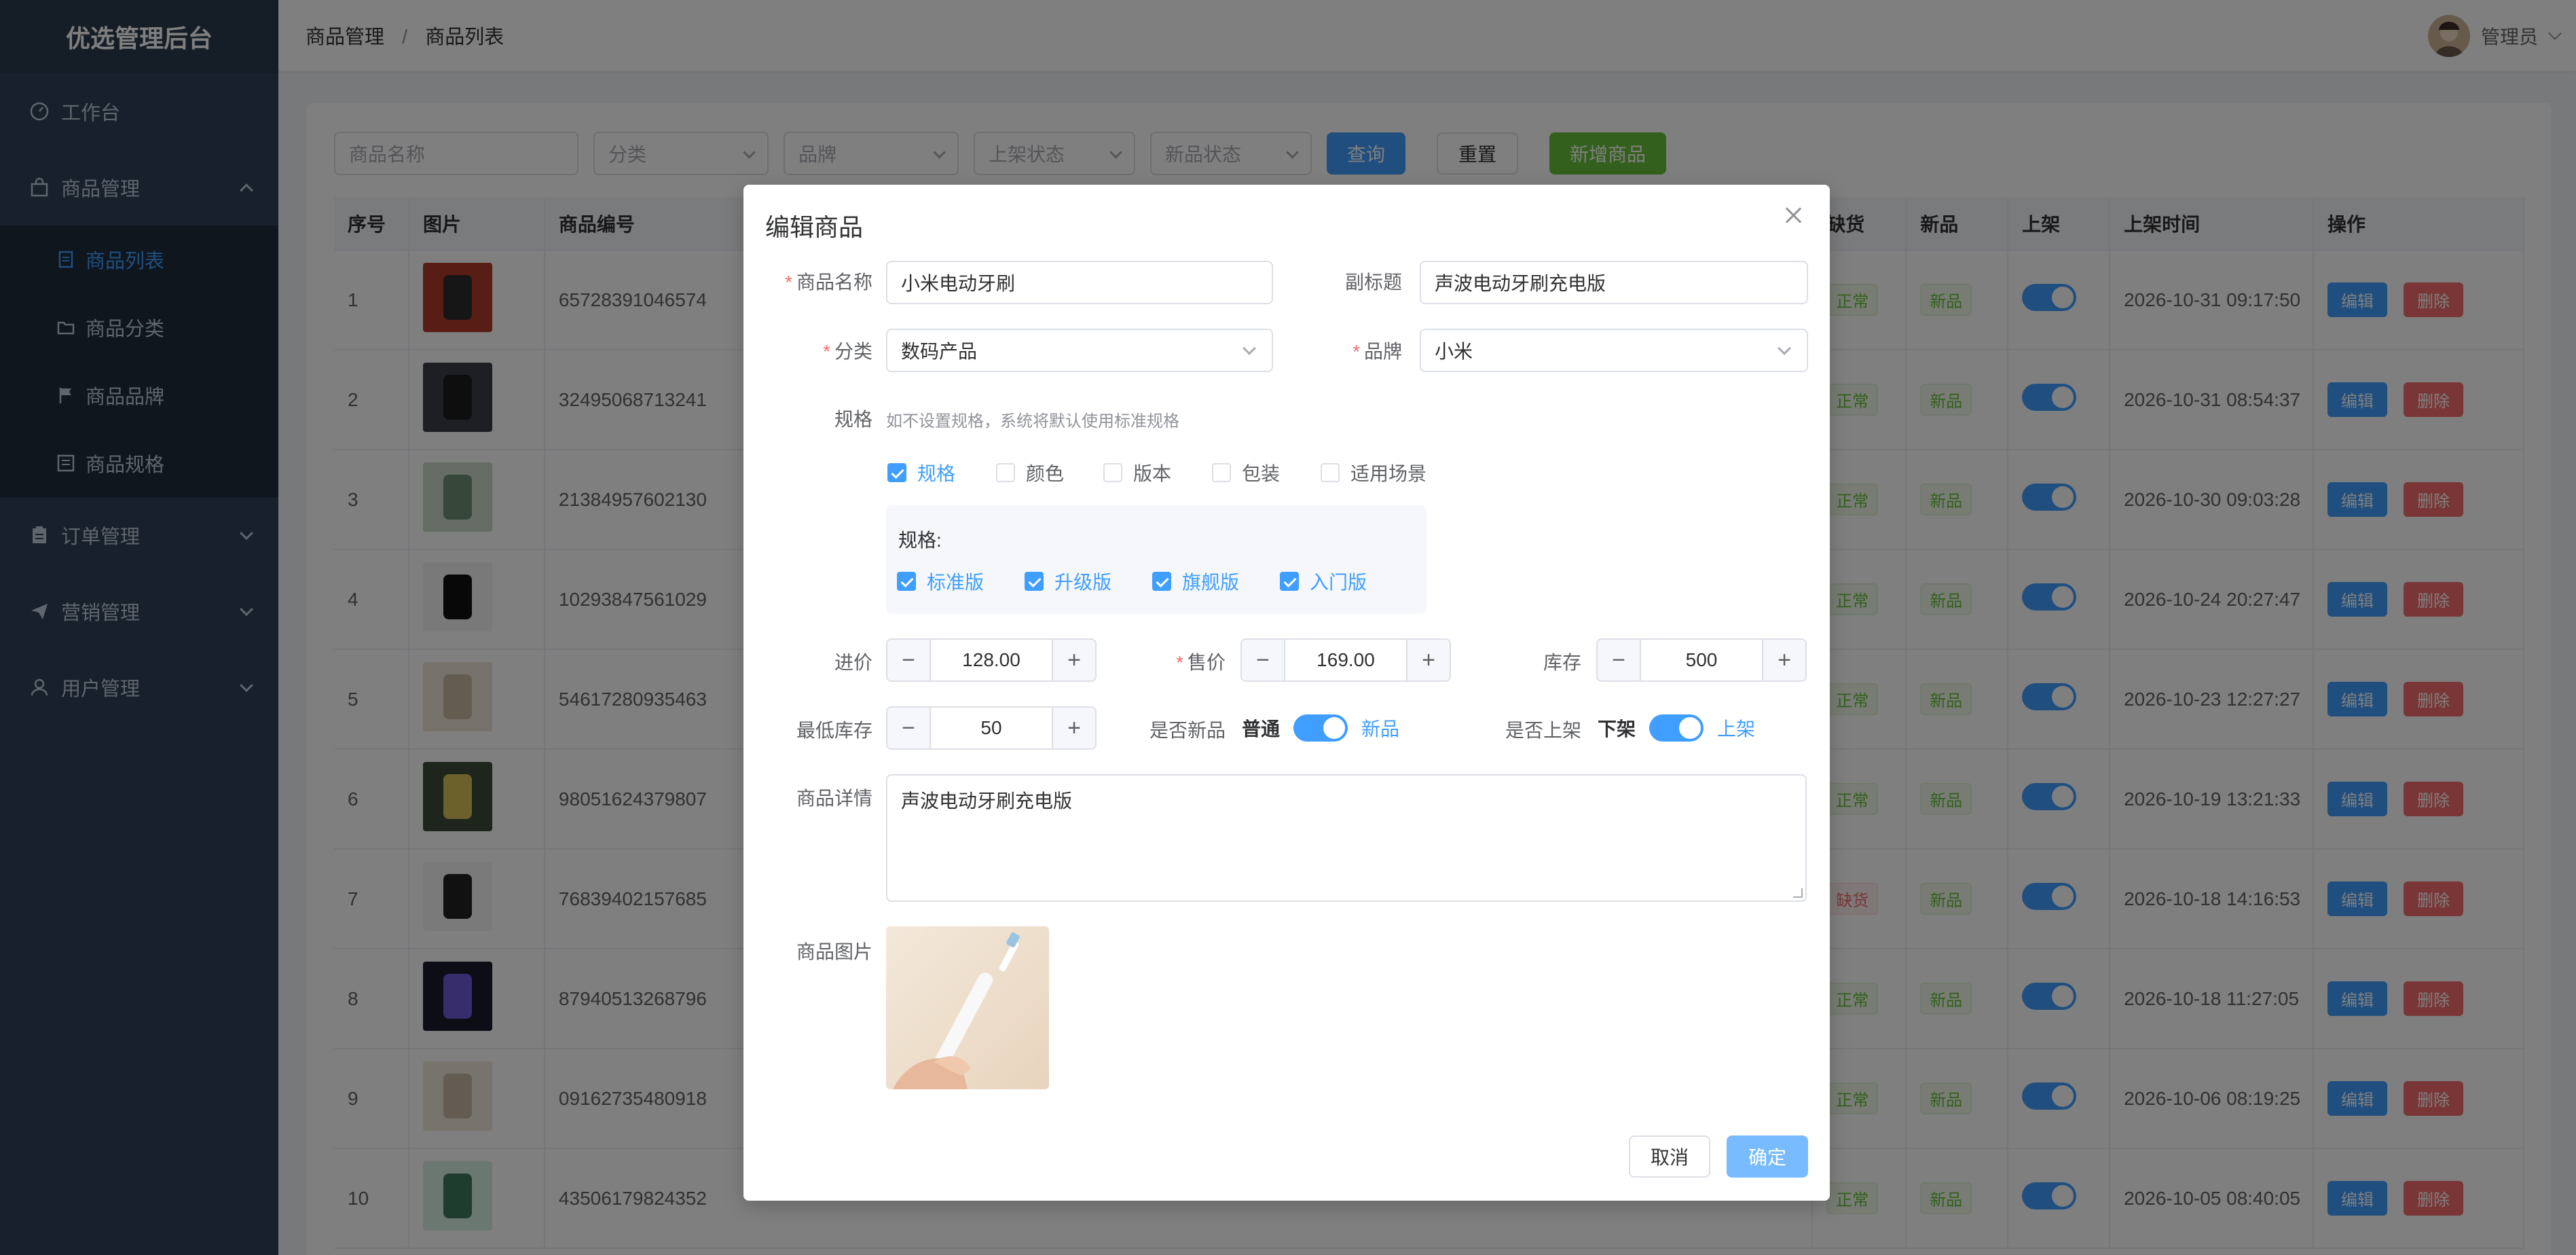 The height and width of the screenshot is (1255, 2576). Describe the element at coordinates (1079, 350) in the screenshot. I see `category-select: 数码产品` at that location.